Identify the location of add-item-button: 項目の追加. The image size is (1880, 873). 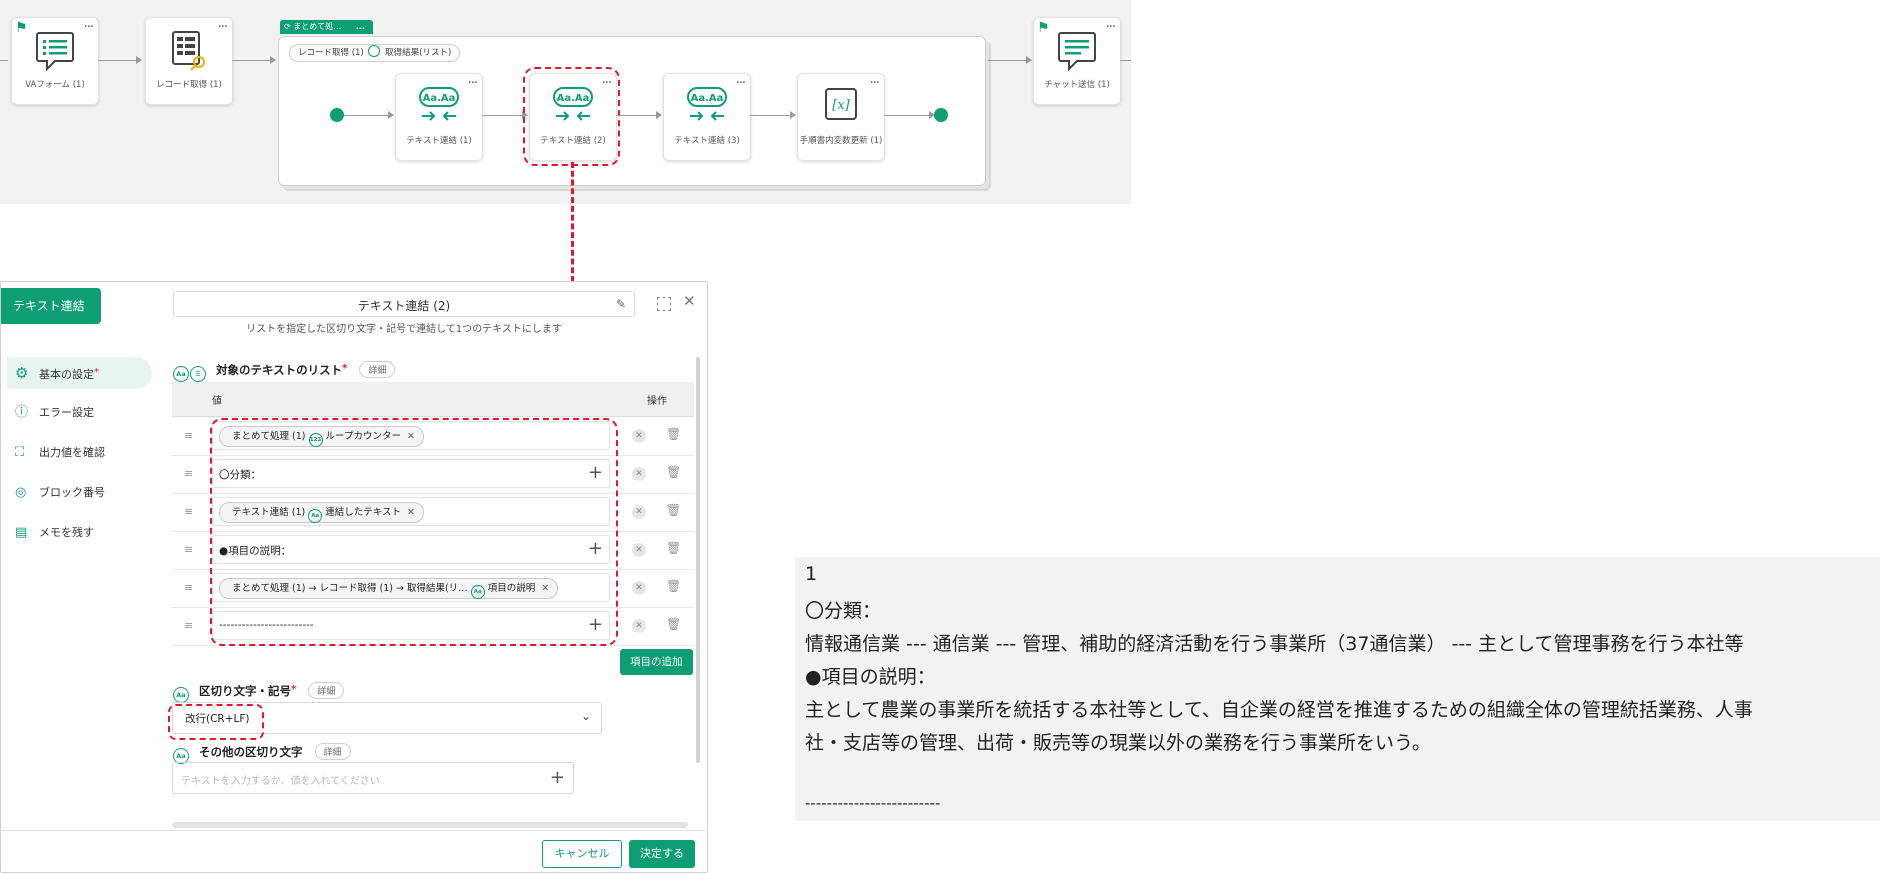
(656, 662).